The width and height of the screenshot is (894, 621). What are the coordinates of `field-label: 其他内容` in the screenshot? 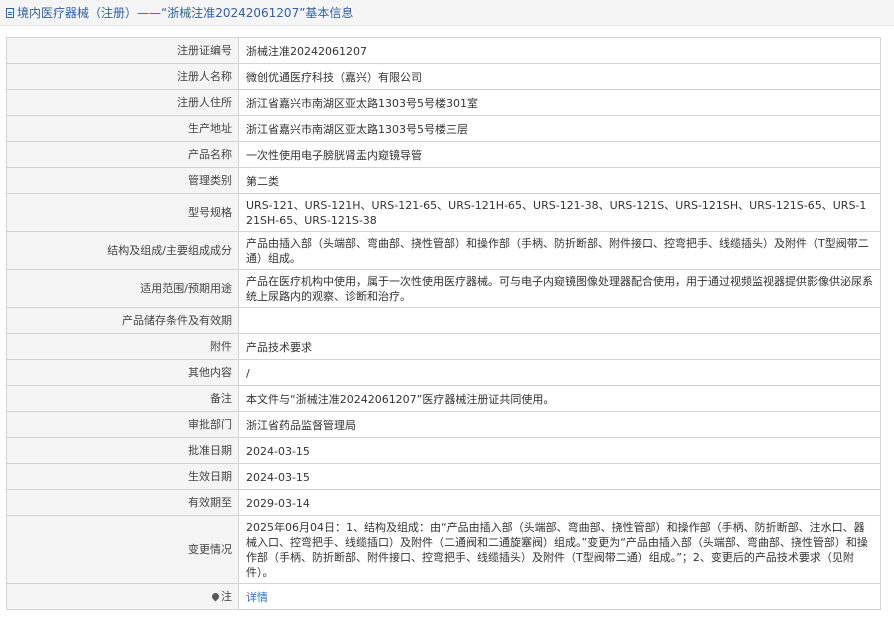 It's located at (122, 372).